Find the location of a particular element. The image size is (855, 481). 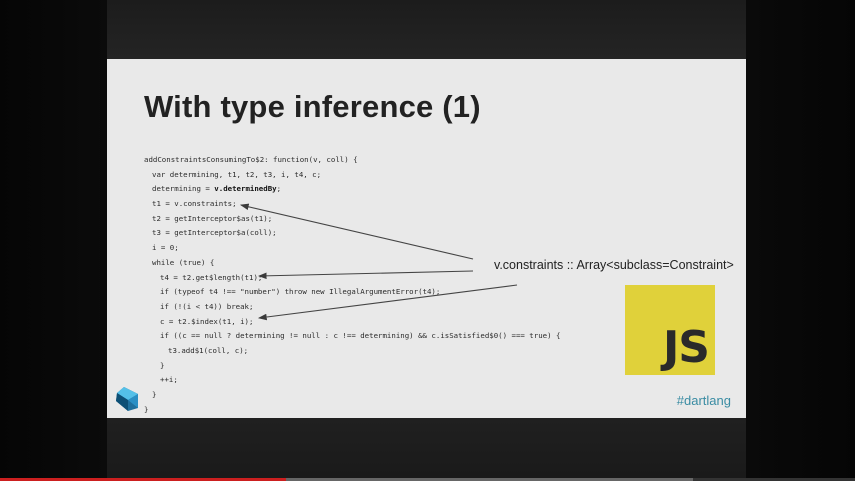

arrow-to-index is located at coordinates (387, 302).